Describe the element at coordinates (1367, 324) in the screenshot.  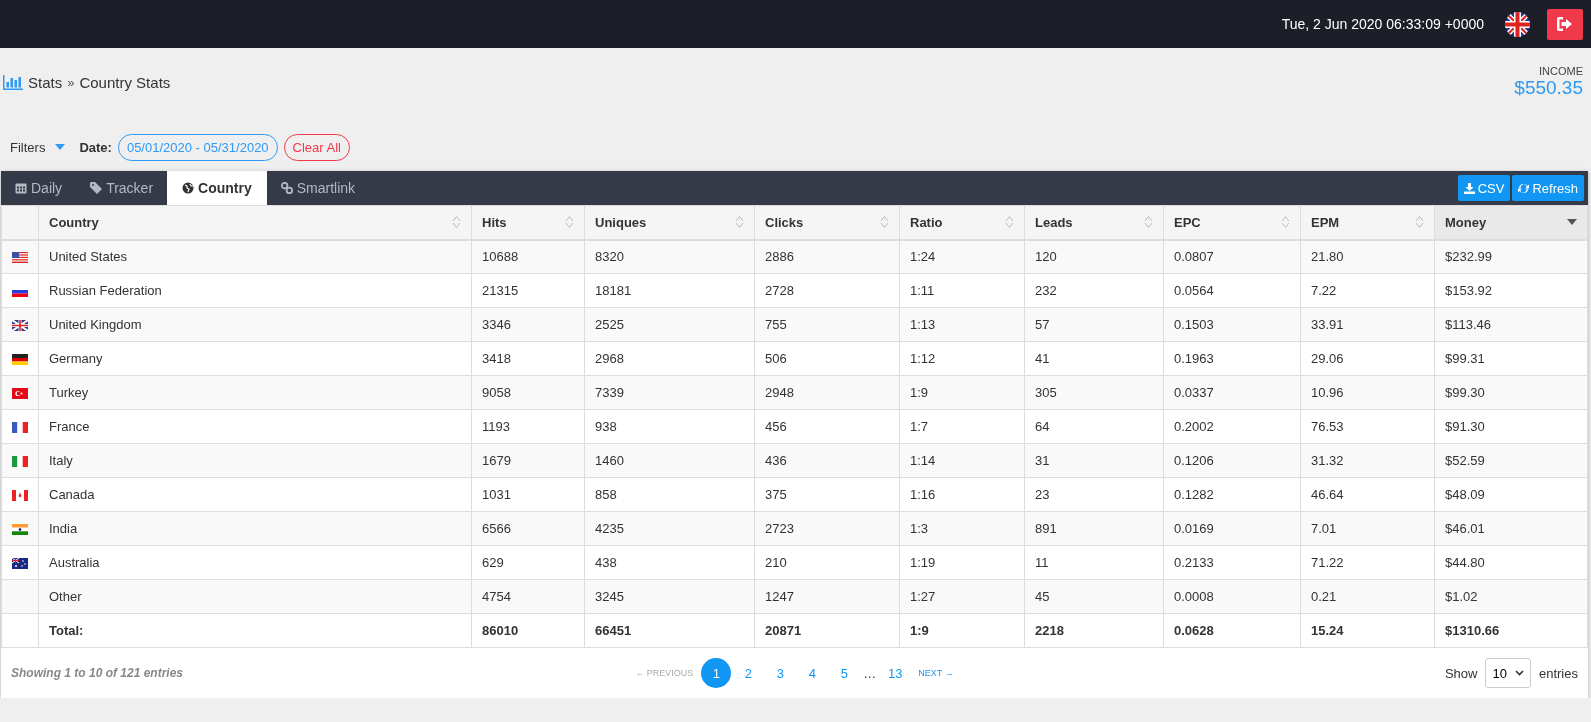
I see `table-cell: 33.91` at that location.